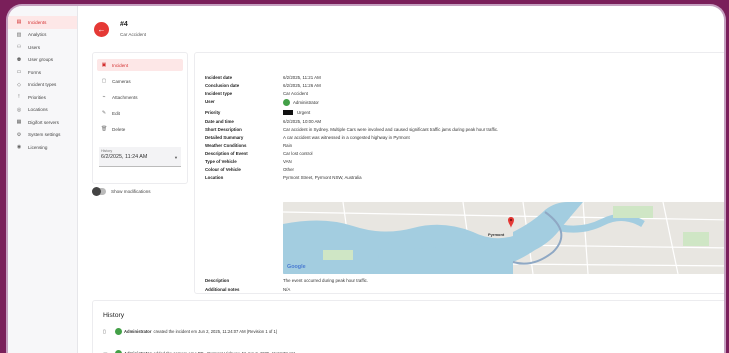 The height and width of the screenshot is (353, 729). Describe the element at coordinates (124, 24) in the screenshot. I see `incident-number: #4` at that location.